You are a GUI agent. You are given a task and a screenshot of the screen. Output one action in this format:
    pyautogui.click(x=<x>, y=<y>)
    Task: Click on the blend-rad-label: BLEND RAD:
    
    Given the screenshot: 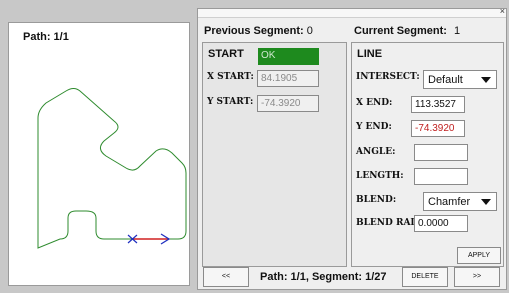 What is the action you would take?
    pyautogui.click(x=389, y=223)
    